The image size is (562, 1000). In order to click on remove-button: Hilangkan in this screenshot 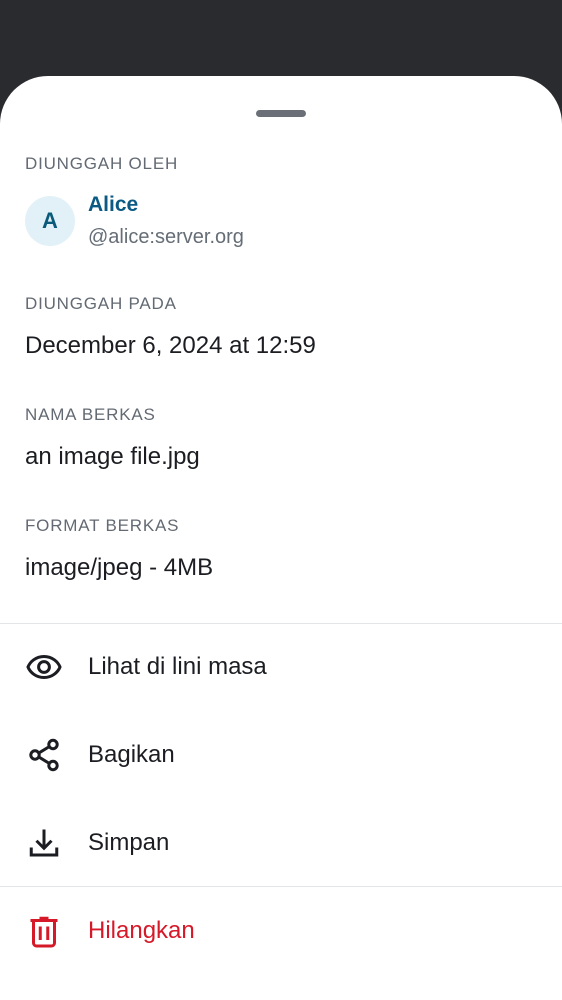, I will do `click(281, 931)`.